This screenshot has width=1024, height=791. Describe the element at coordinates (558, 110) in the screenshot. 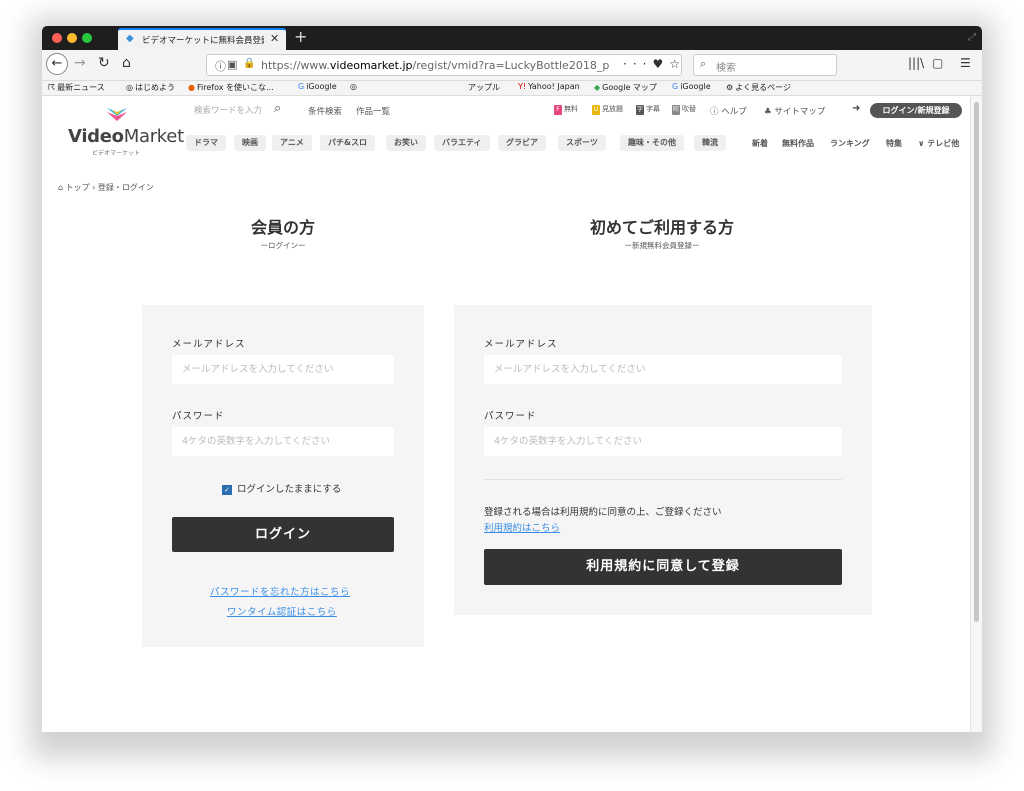

I see `free-badge-icon: F` at that location.